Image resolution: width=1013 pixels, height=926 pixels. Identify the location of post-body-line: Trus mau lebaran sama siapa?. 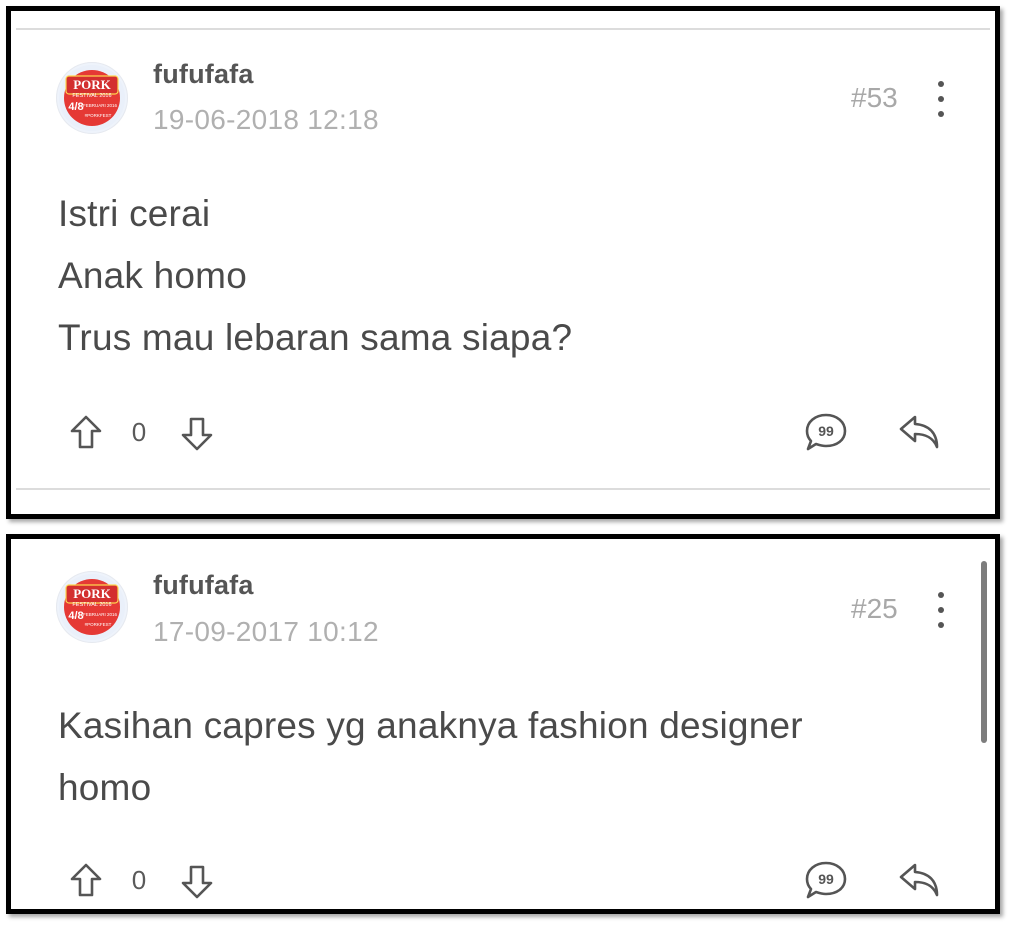
(315, 337).